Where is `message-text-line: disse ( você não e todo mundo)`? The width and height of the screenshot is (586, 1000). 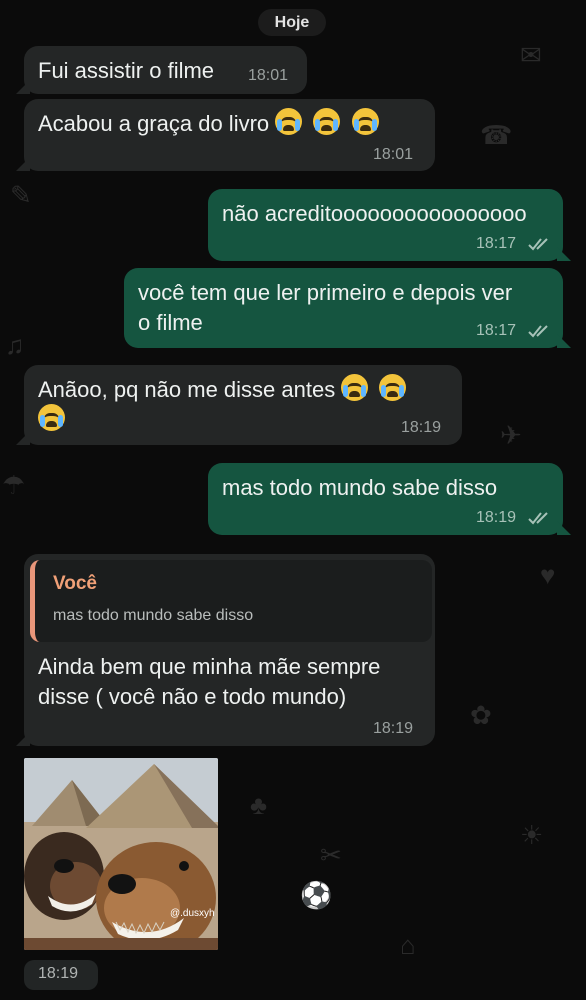 message-text-line: disse ( você não e todo mundo) is located at coordinates (192, 696).